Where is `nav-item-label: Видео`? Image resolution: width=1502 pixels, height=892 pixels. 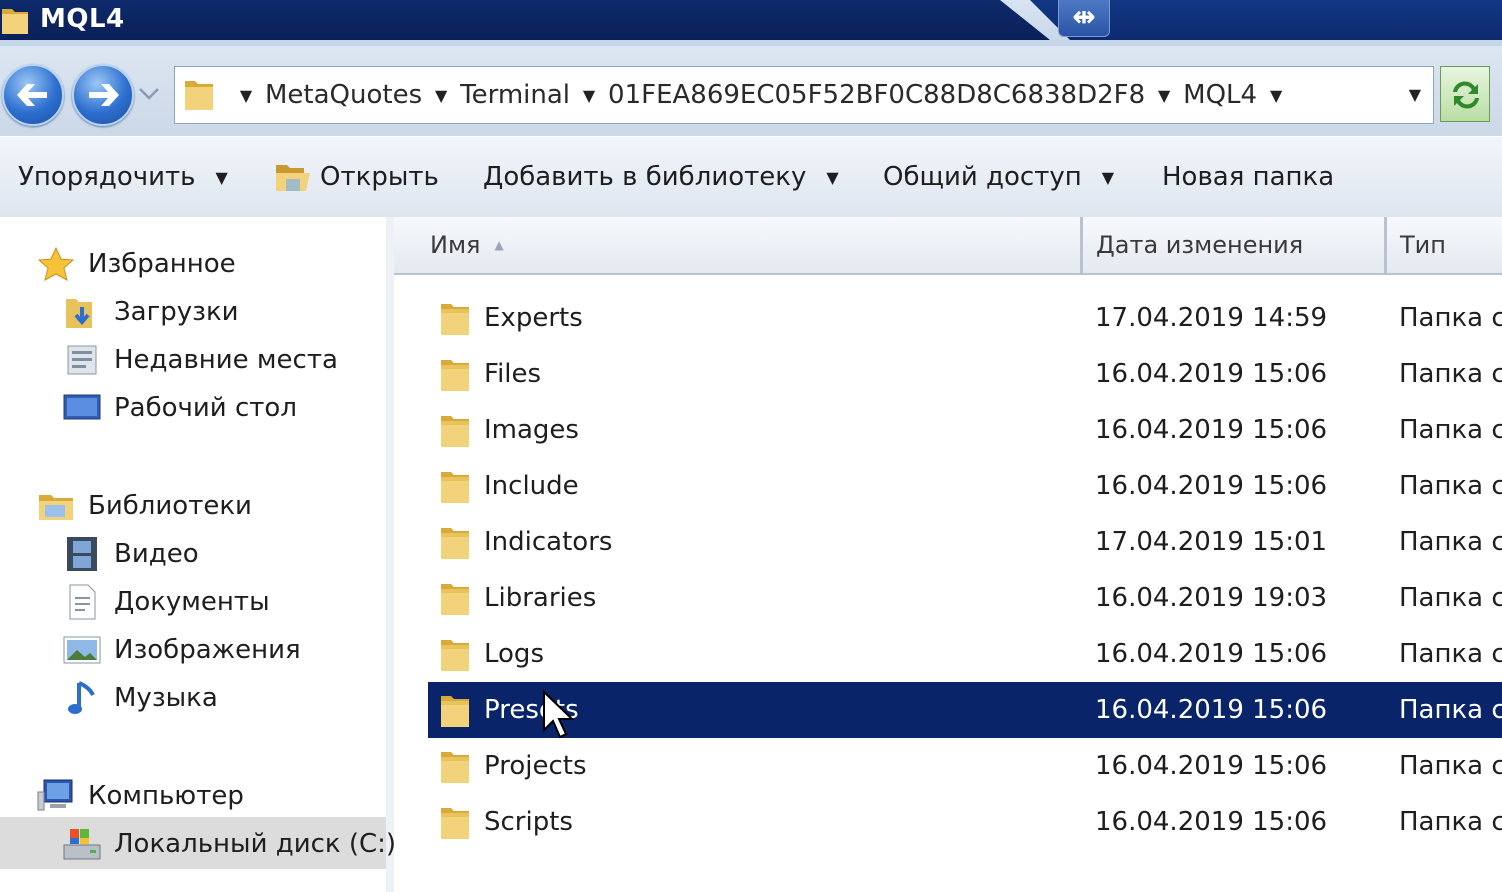 nav-item-label: Видео is located at coordinates (156, 554).